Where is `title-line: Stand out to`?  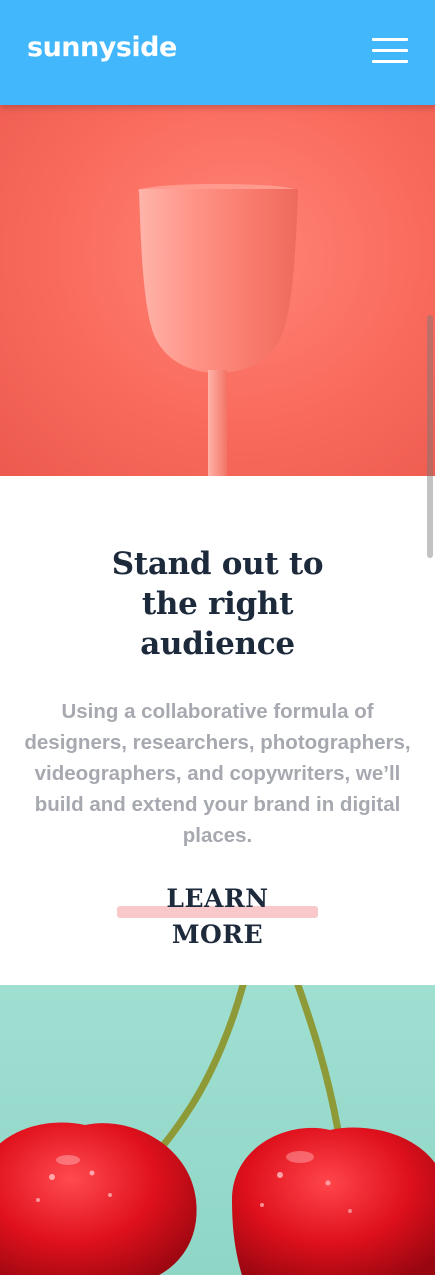
title-line: Stand out to is located at coordinates (217, 564).